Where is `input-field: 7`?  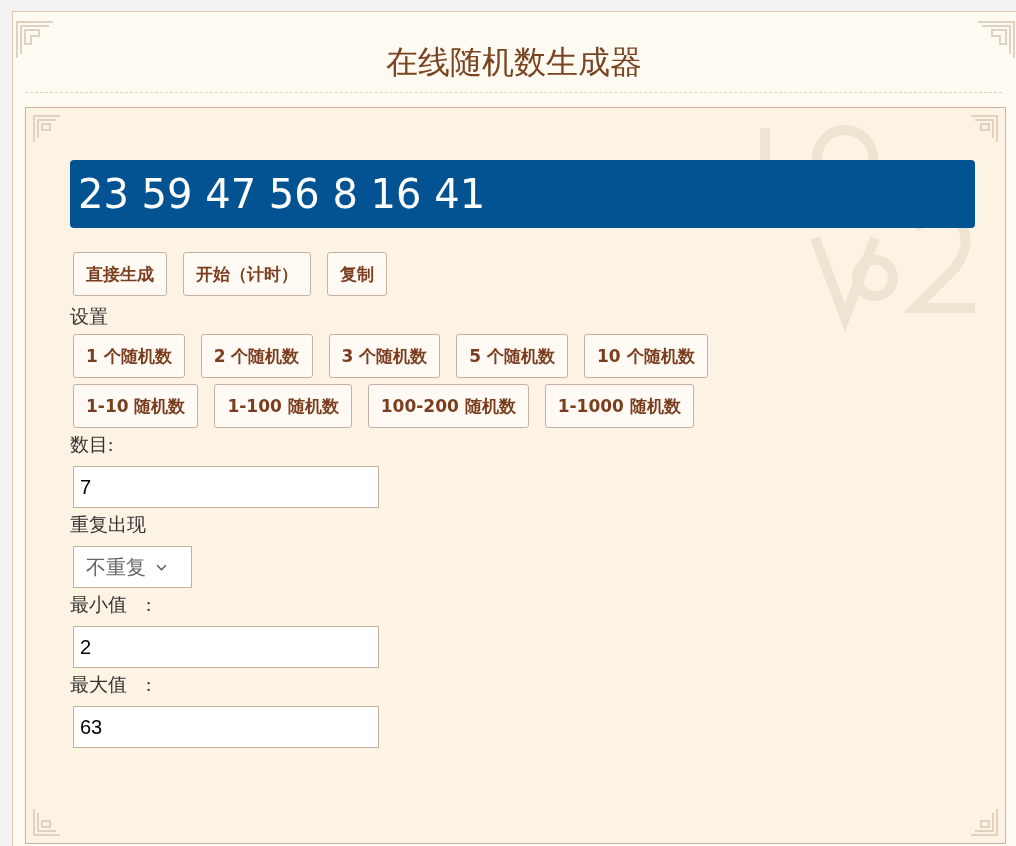
input-field: 7 is located at coordinates (226, 487).